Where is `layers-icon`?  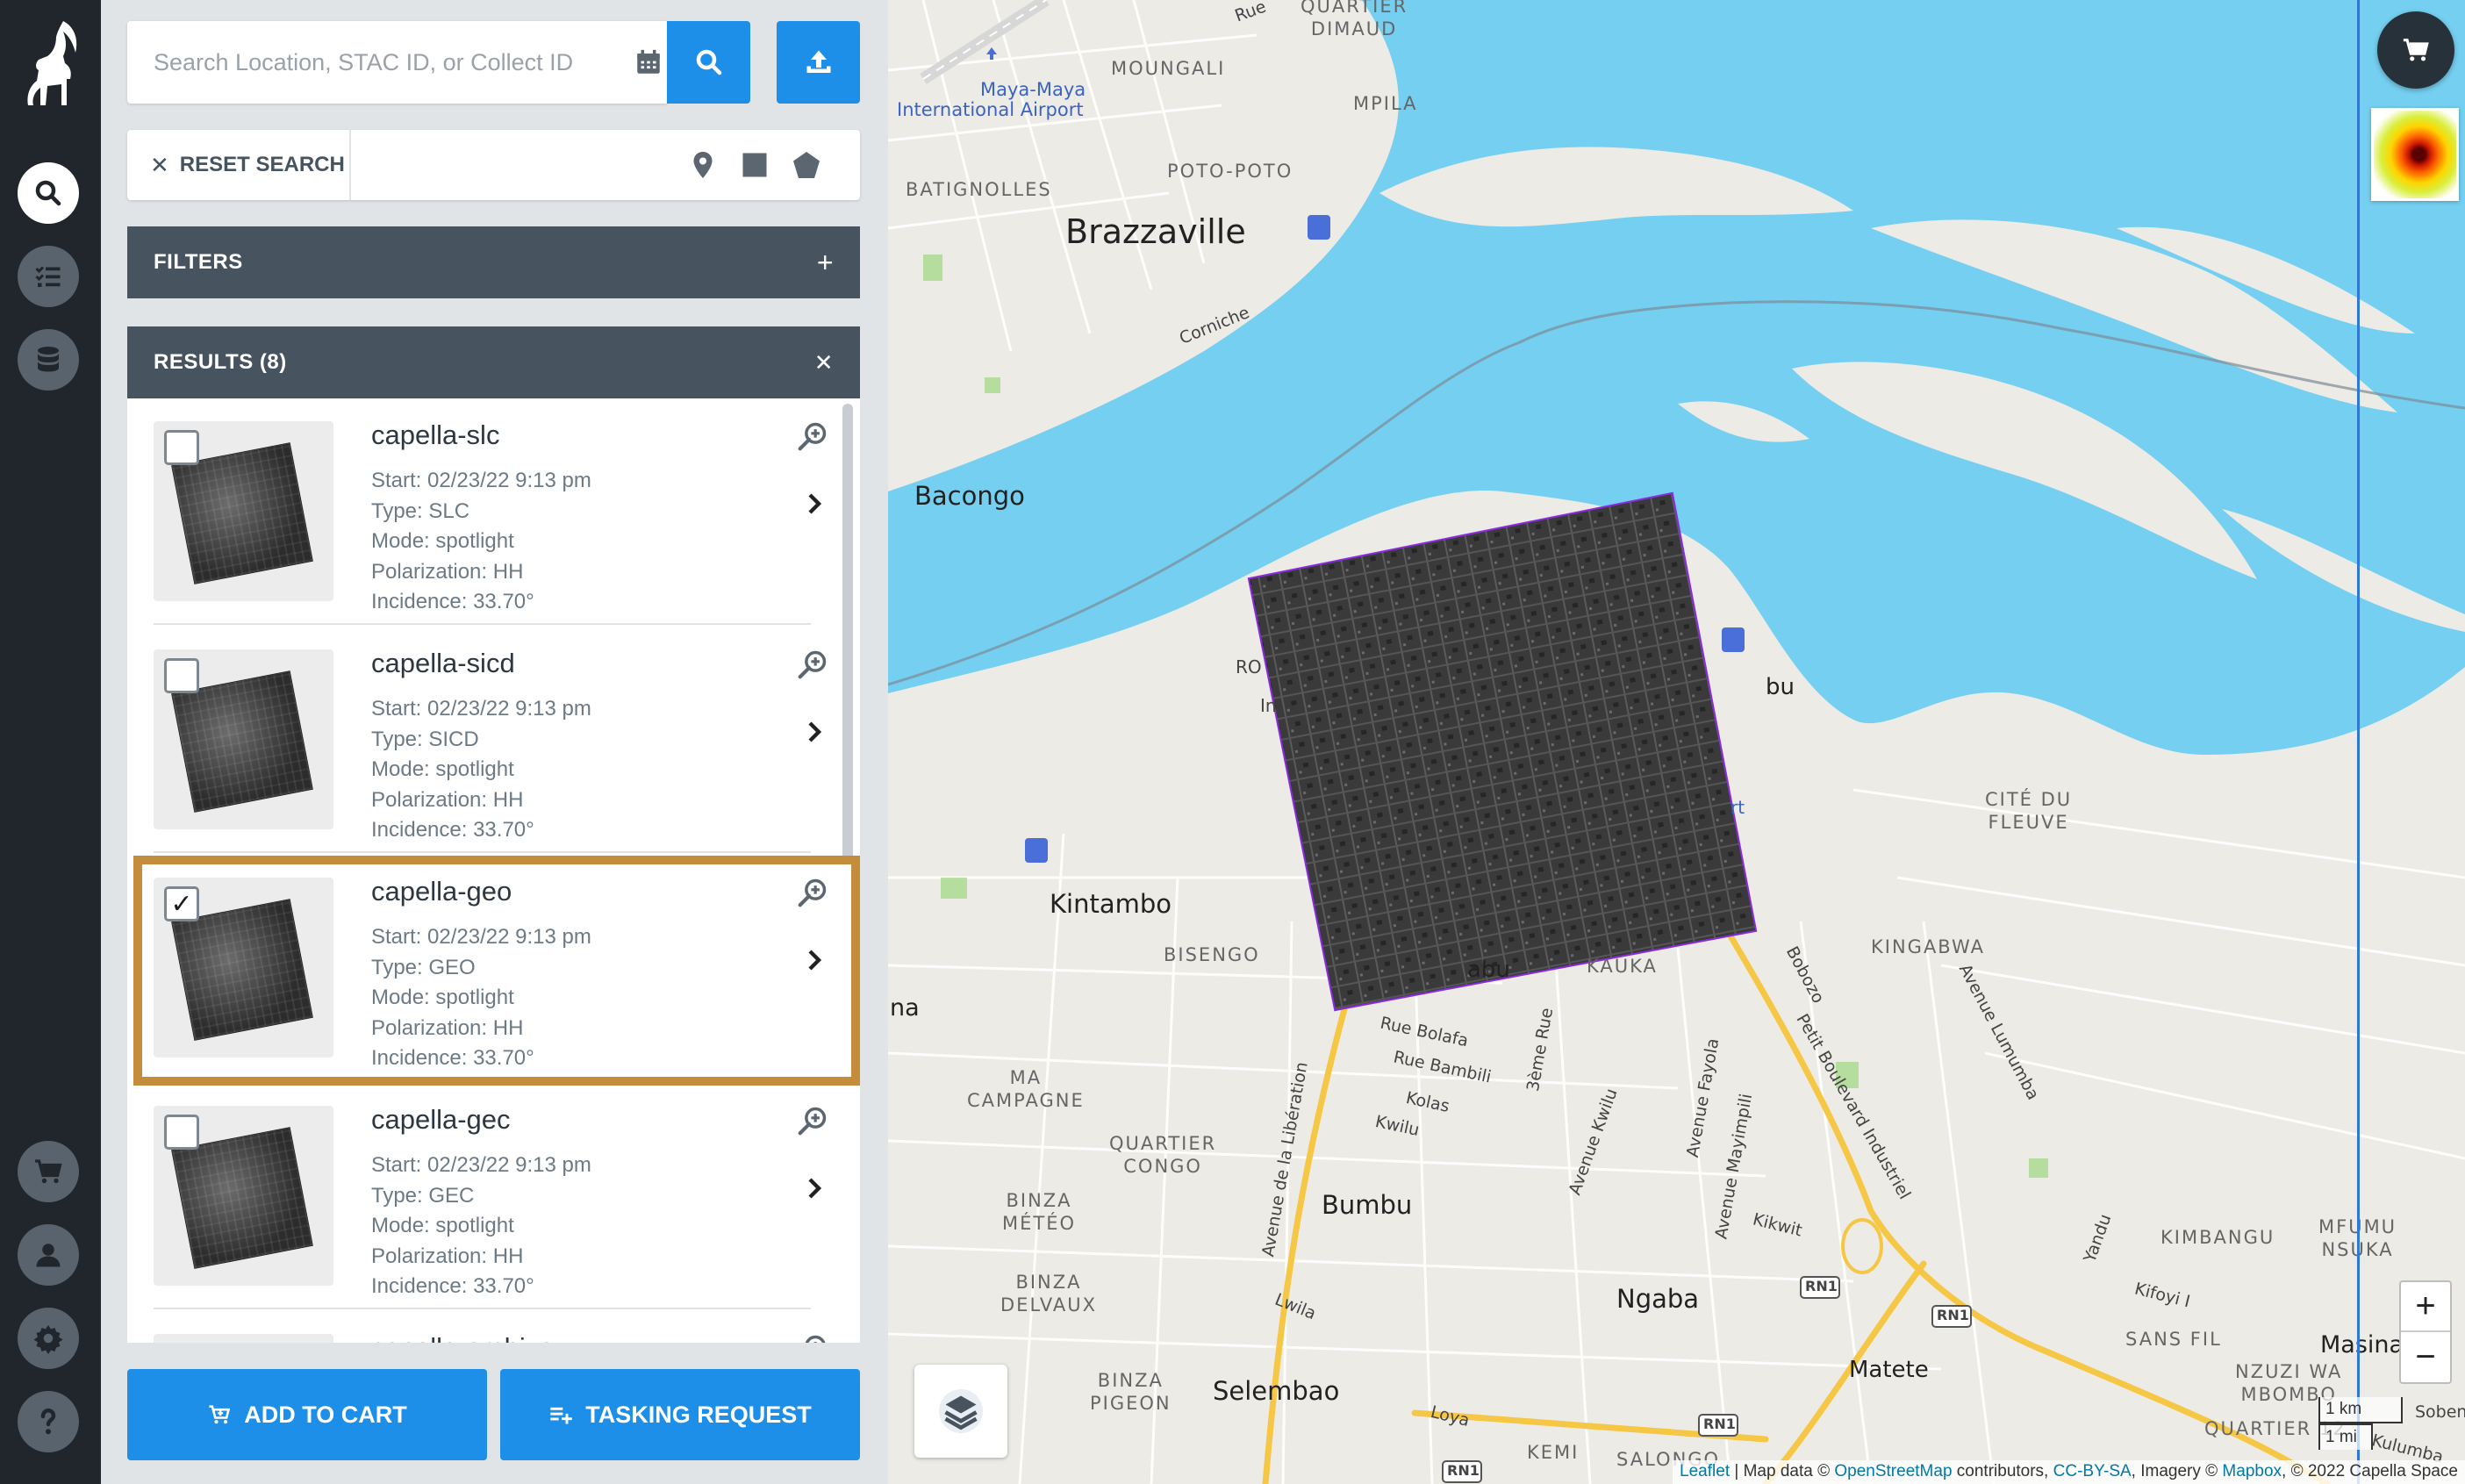
layers-icon is located at coordinates (961, 1411).